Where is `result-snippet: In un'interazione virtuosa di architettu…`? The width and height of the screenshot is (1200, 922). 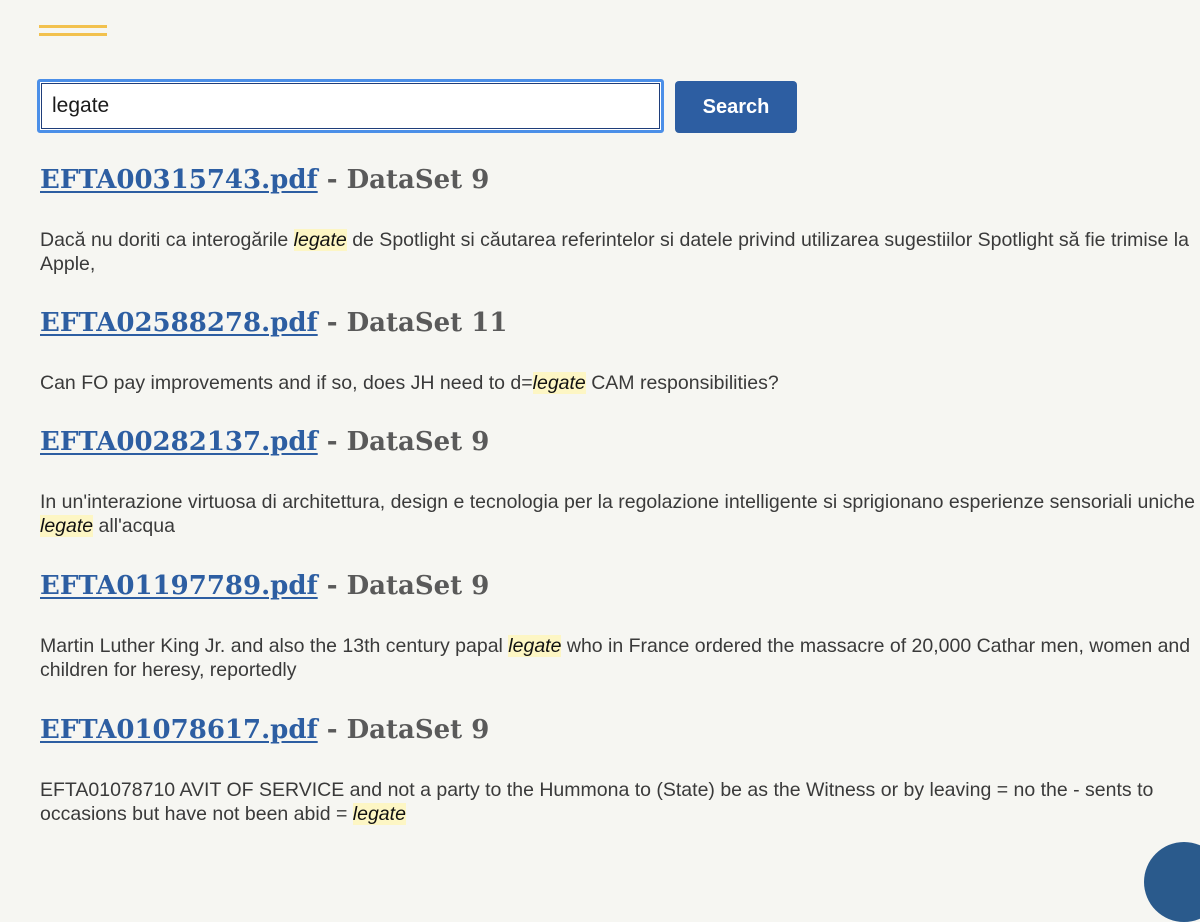
result-snippet: In un'interazione virtuosa di architettu… is located at coordinates (617, 514).